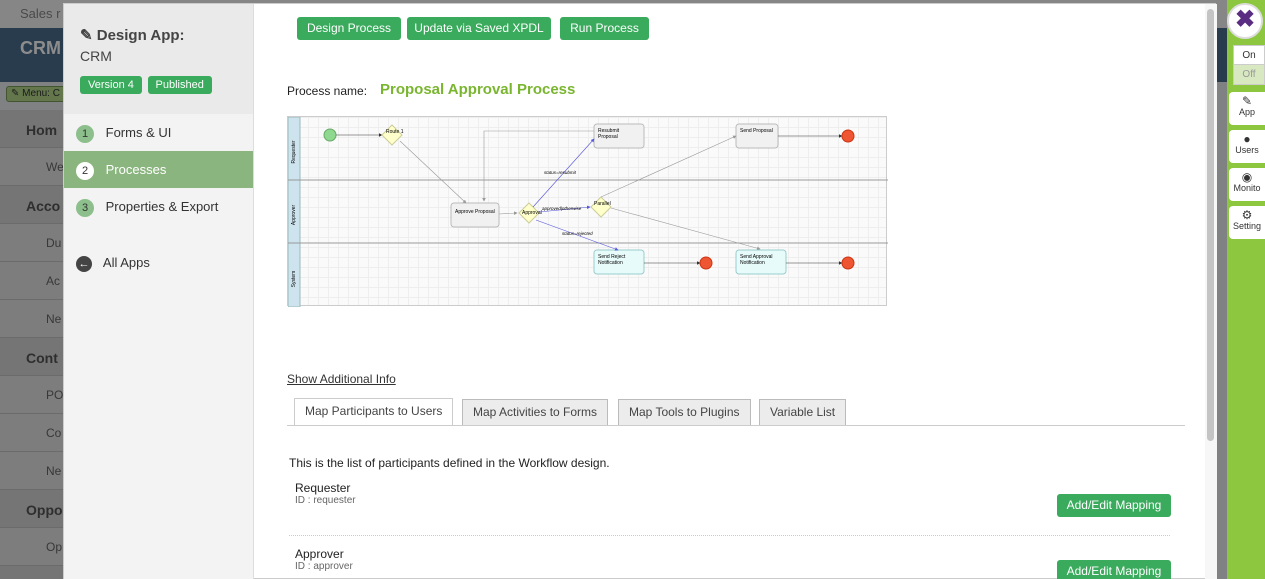 The height and width of the screenshot is (579, 1265). Describe the element at coordinates (327, 91) in the screenshot. I see `process-name-label: Process name:` at that location.